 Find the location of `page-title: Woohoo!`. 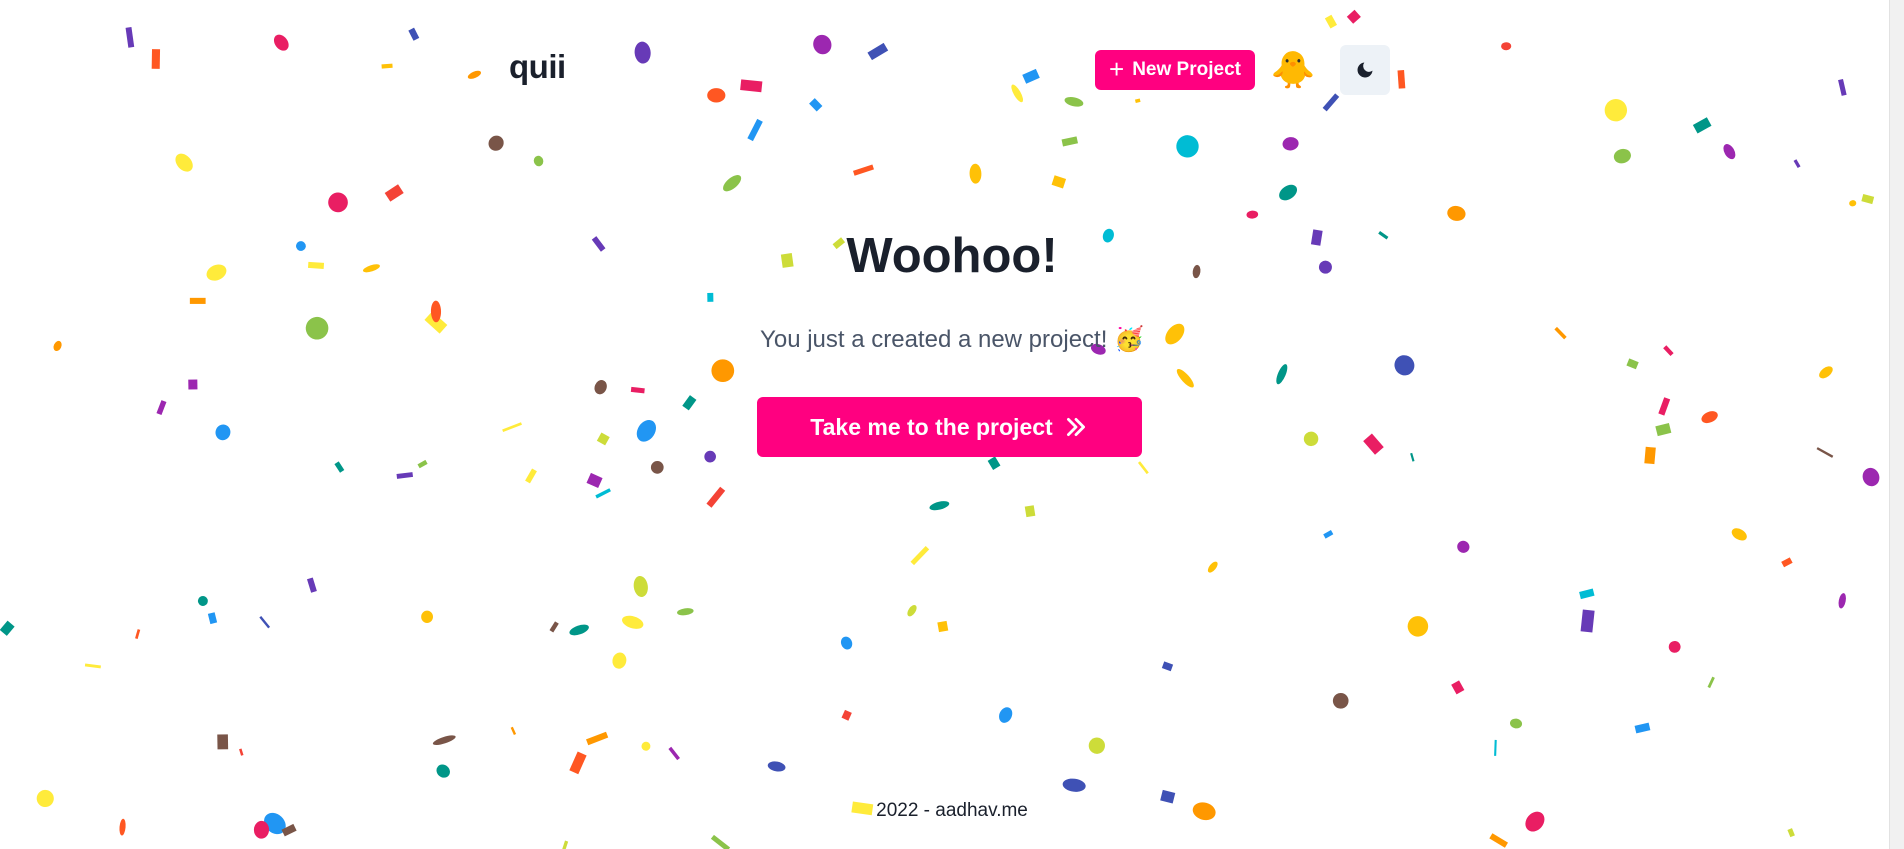

page-title: Woohoo! is located at coordinates (952, 256).